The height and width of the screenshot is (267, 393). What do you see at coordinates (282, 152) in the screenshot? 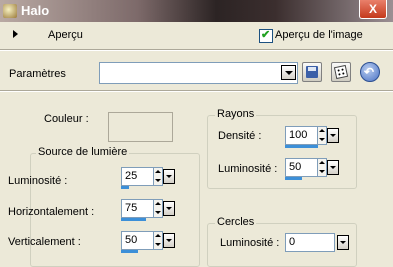
I see `rays-group` at bounding box center [282, 152].